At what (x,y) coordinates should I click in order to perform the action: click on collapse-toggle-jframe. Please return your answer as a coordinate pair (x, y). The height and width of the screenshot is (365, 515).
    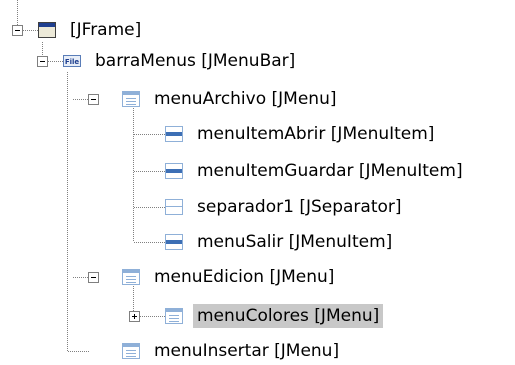
    Looking at the image, I should click on (17, 30).